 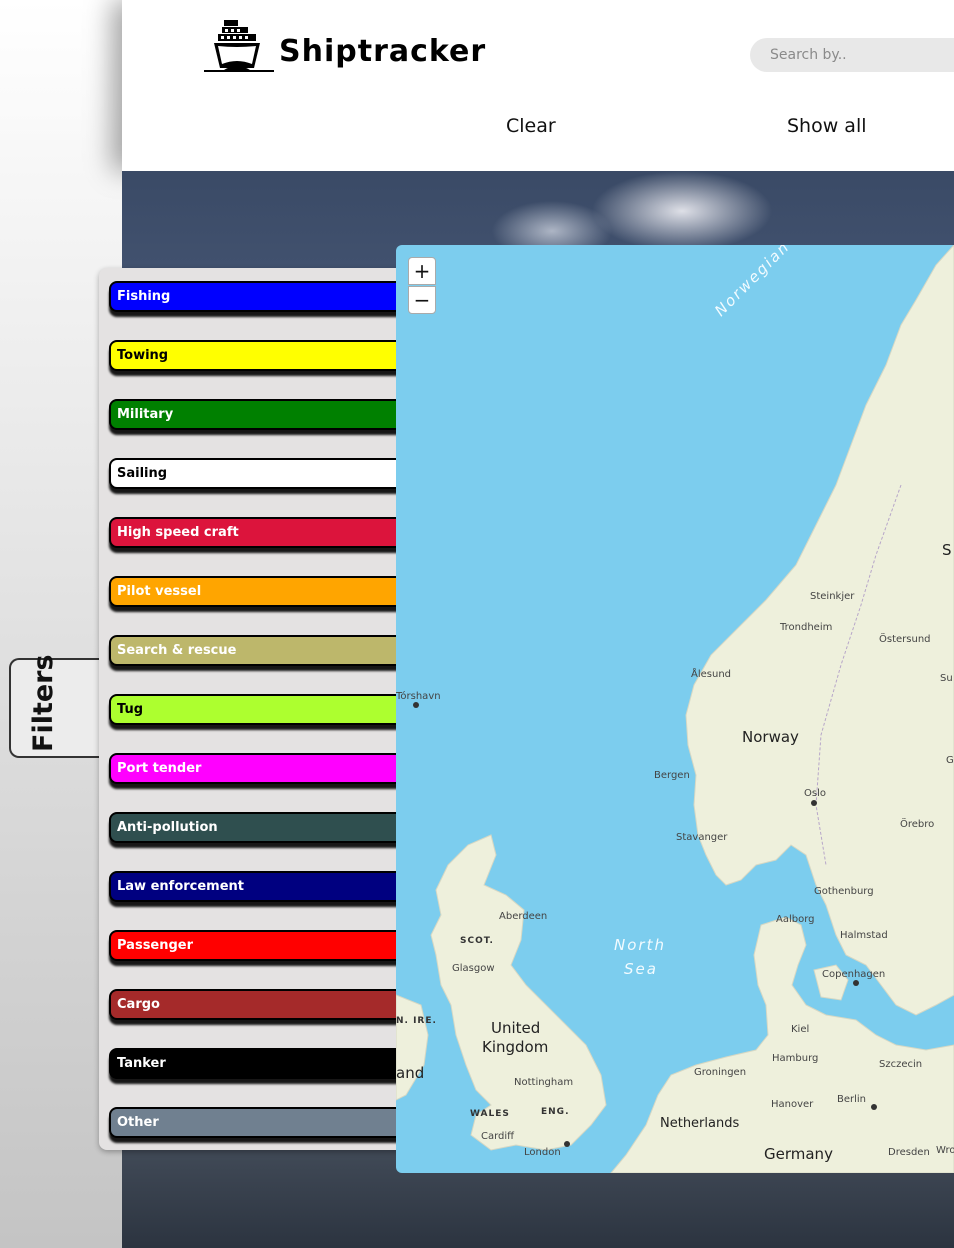 I want to click on oslo-marker, so click(x=814, y=803).